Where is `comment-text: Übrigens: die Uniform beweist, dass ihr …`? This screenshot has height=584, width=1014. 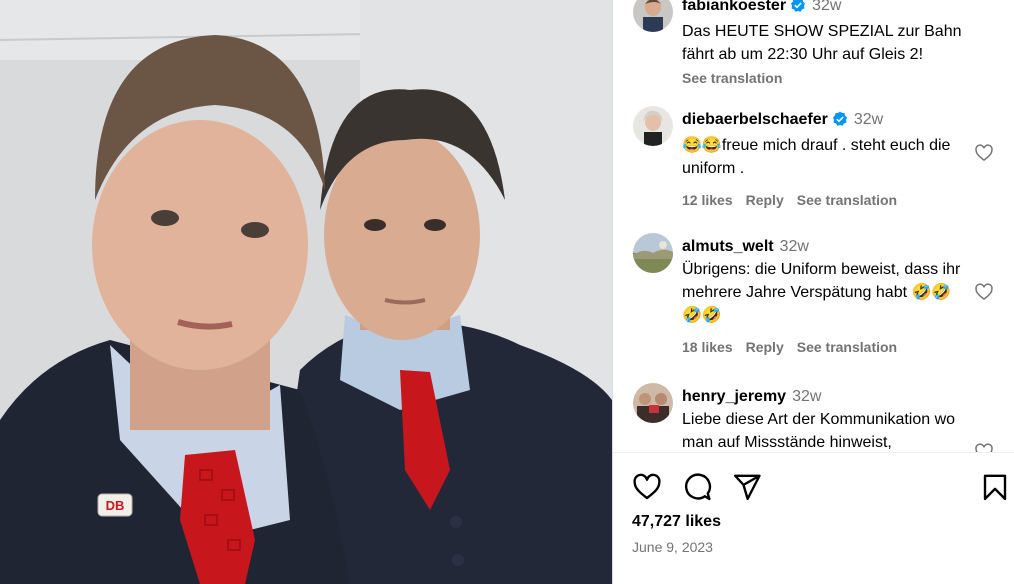 comment-text: Übrigens: die Uniform beweist, dass ihr … is located at coordinates (821, 292).